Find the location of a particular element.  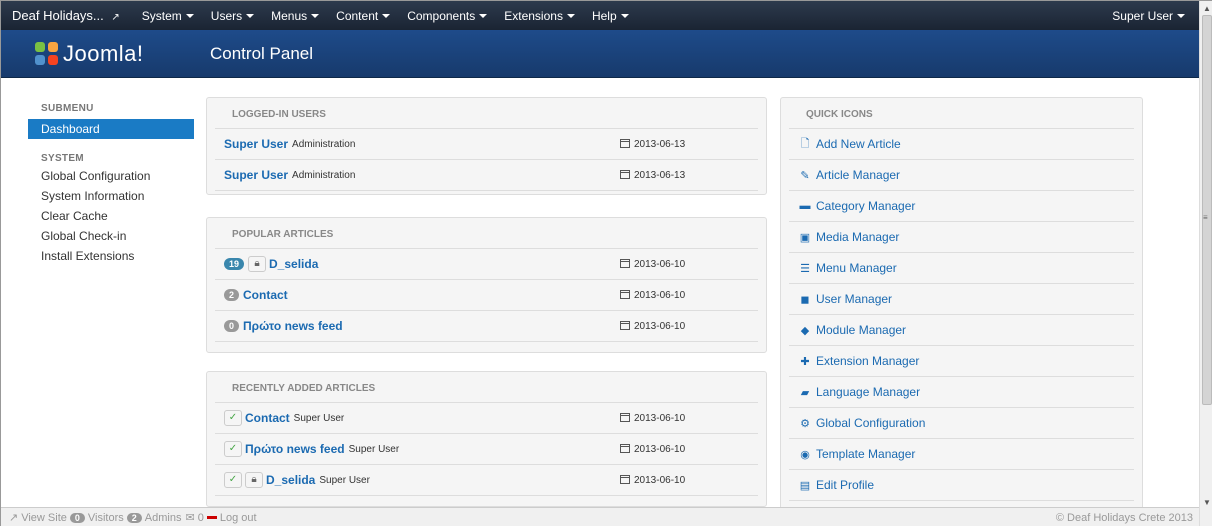

quick-icon-media-manager: ▣ Media Manager is located at coordinates (961, 237).